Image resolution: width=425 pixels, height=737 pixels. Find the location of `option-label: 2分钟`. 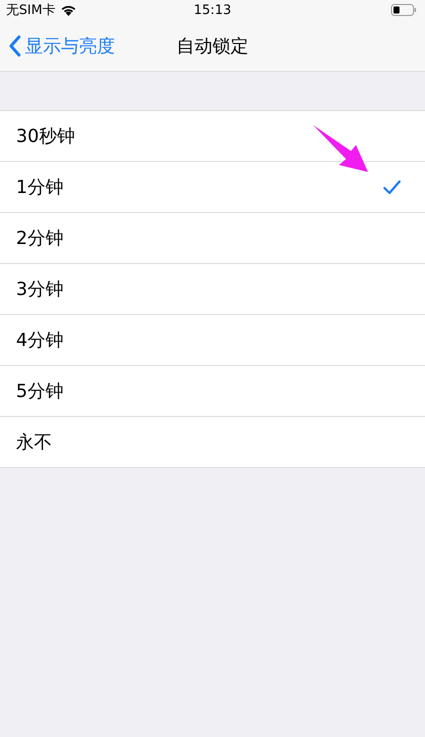

option-label: 2分钟 is located at coordinates (40, 238).